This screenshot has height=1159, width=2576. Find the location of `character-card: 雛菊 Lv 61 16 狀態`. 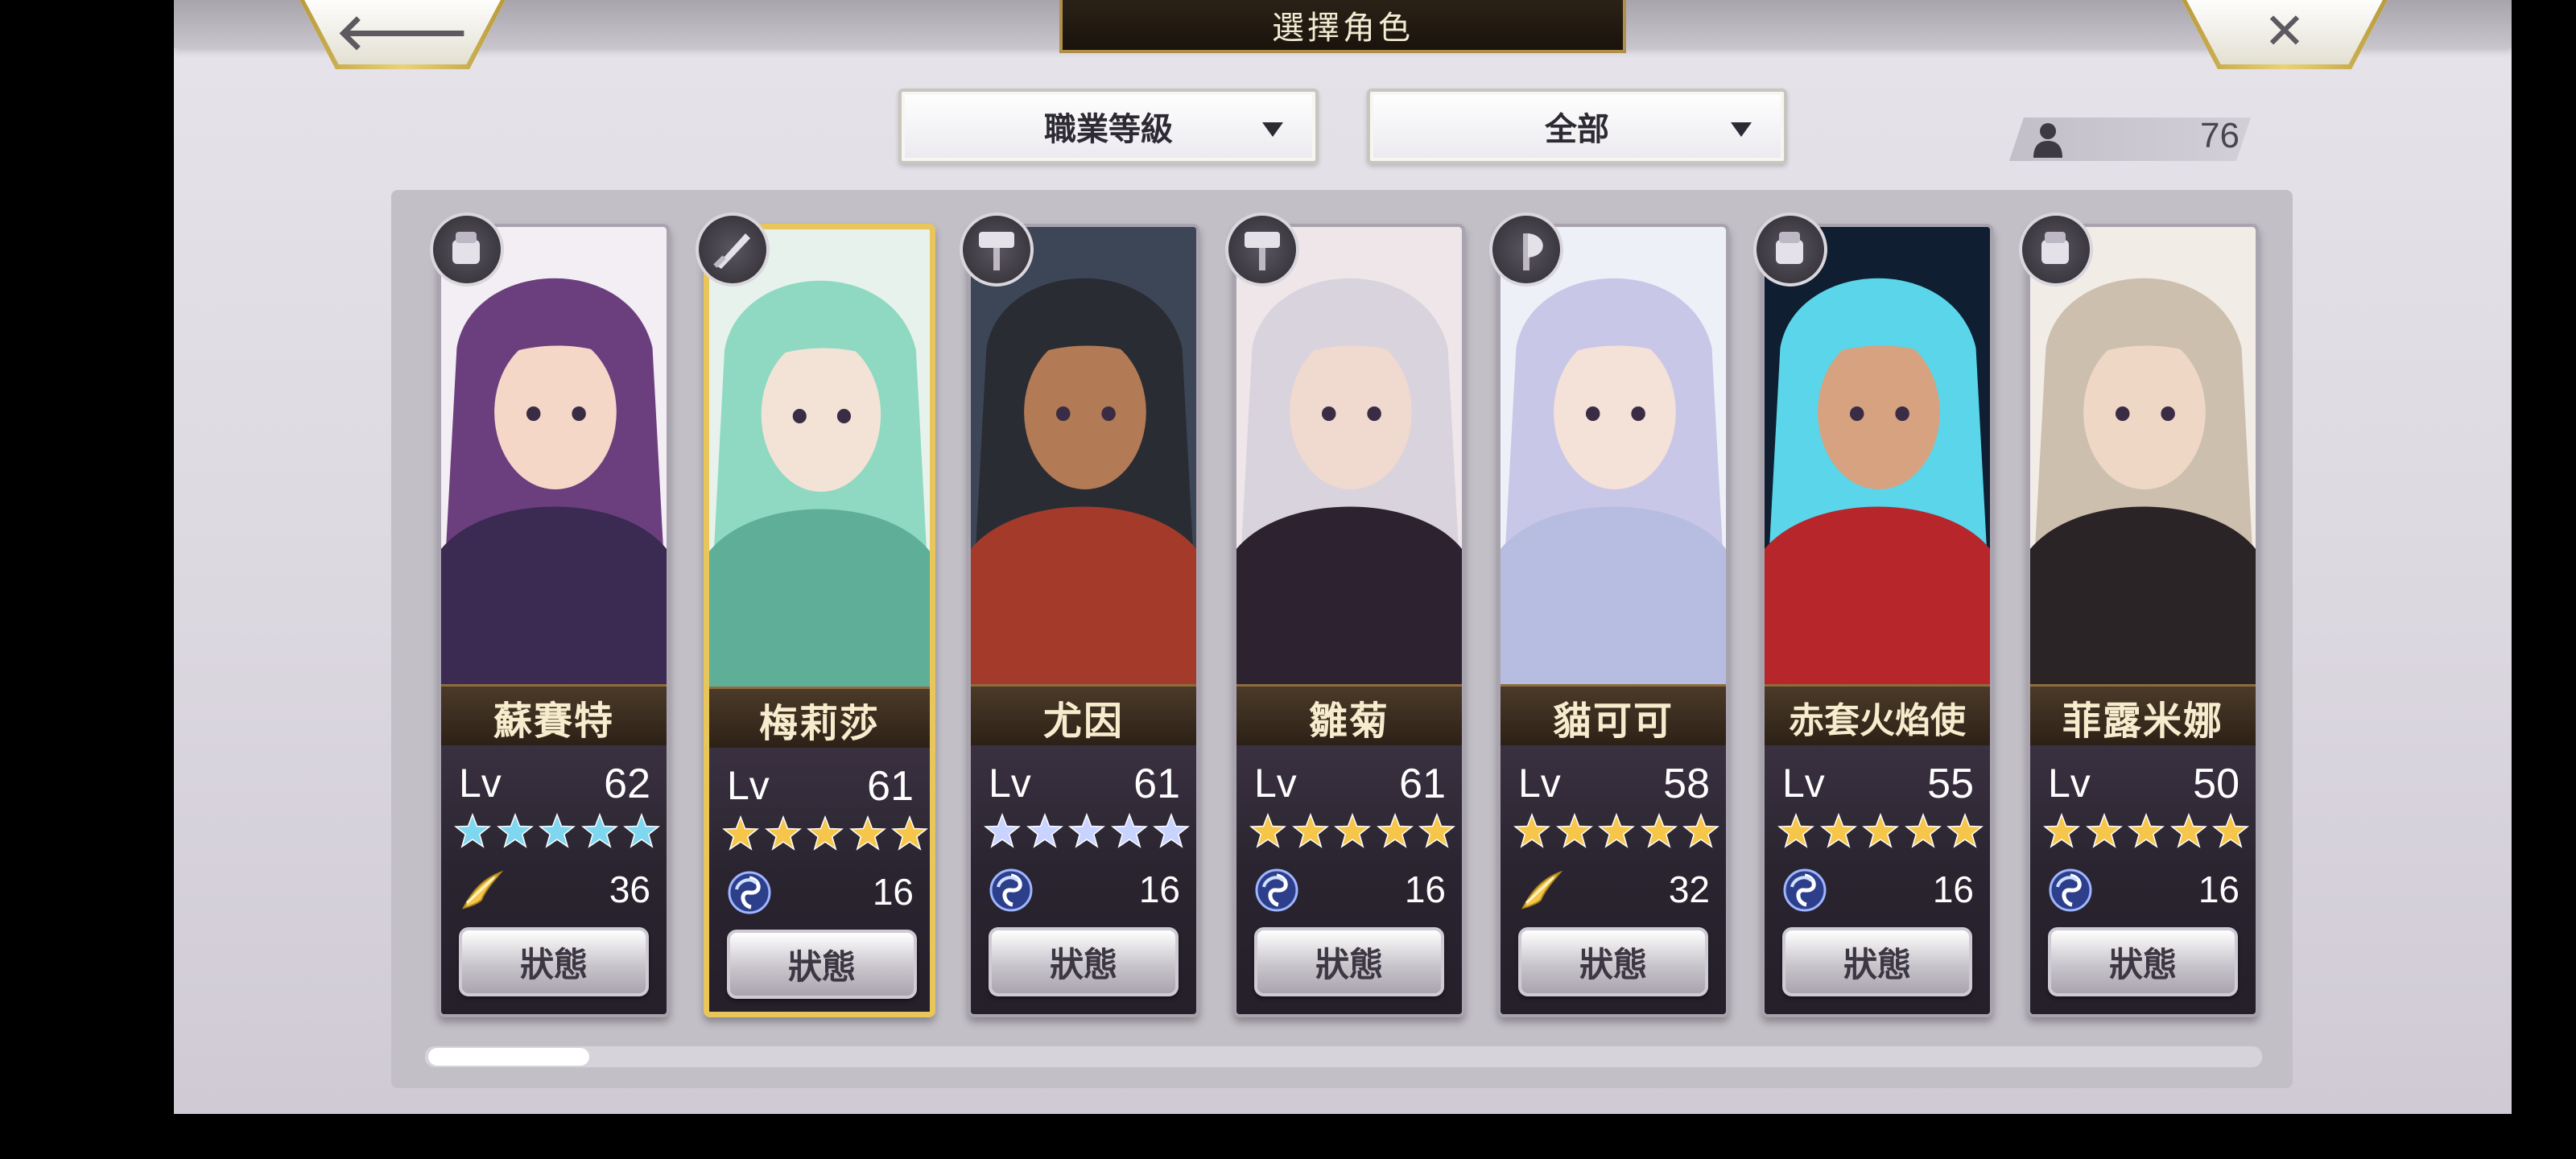

character-card: 雛菊 Lv 61 16 狀態 is located at coordinates (1349, 620).